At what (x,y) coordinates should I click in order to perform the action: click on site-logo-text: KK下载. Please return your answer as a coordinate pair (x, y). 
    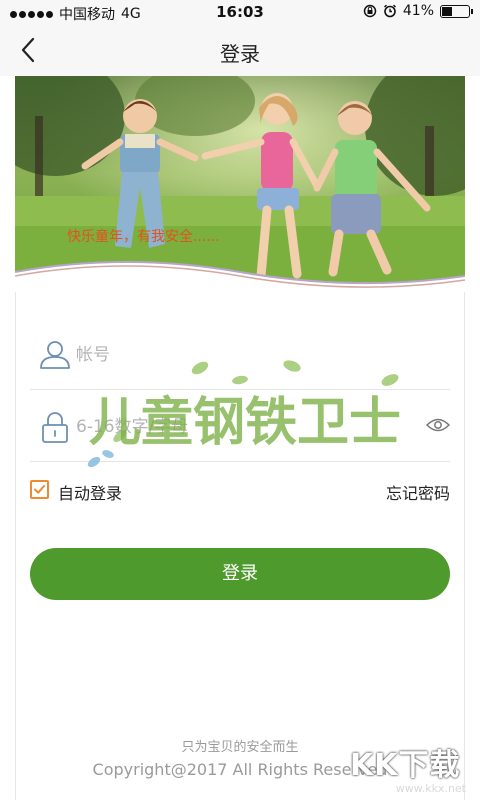
    Looking at the image, I should click on (405, 765).